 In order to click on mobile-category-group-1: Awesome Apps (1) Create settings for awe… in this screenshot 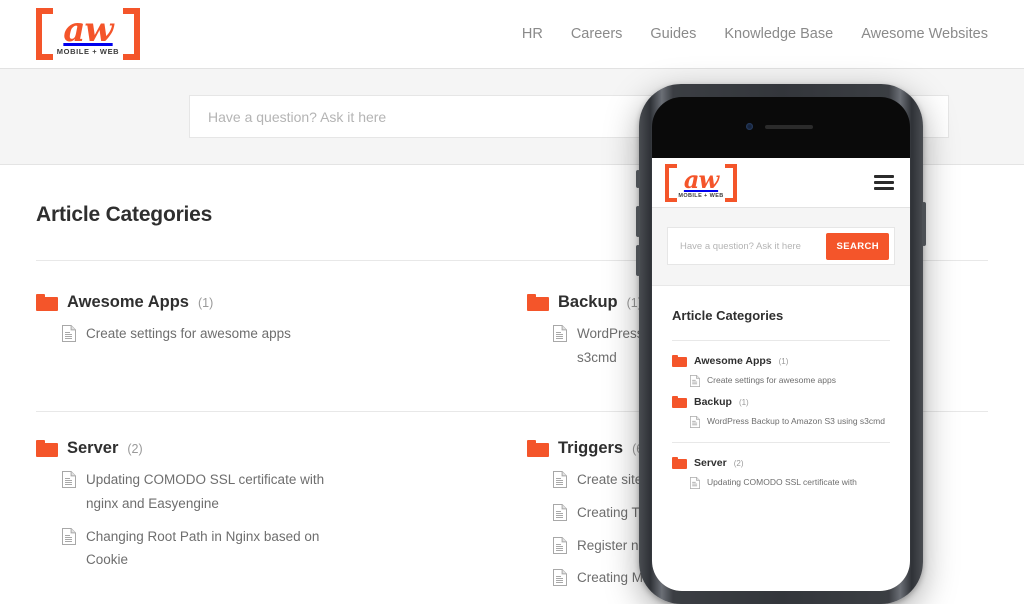, I will do `click(781, 385)`.